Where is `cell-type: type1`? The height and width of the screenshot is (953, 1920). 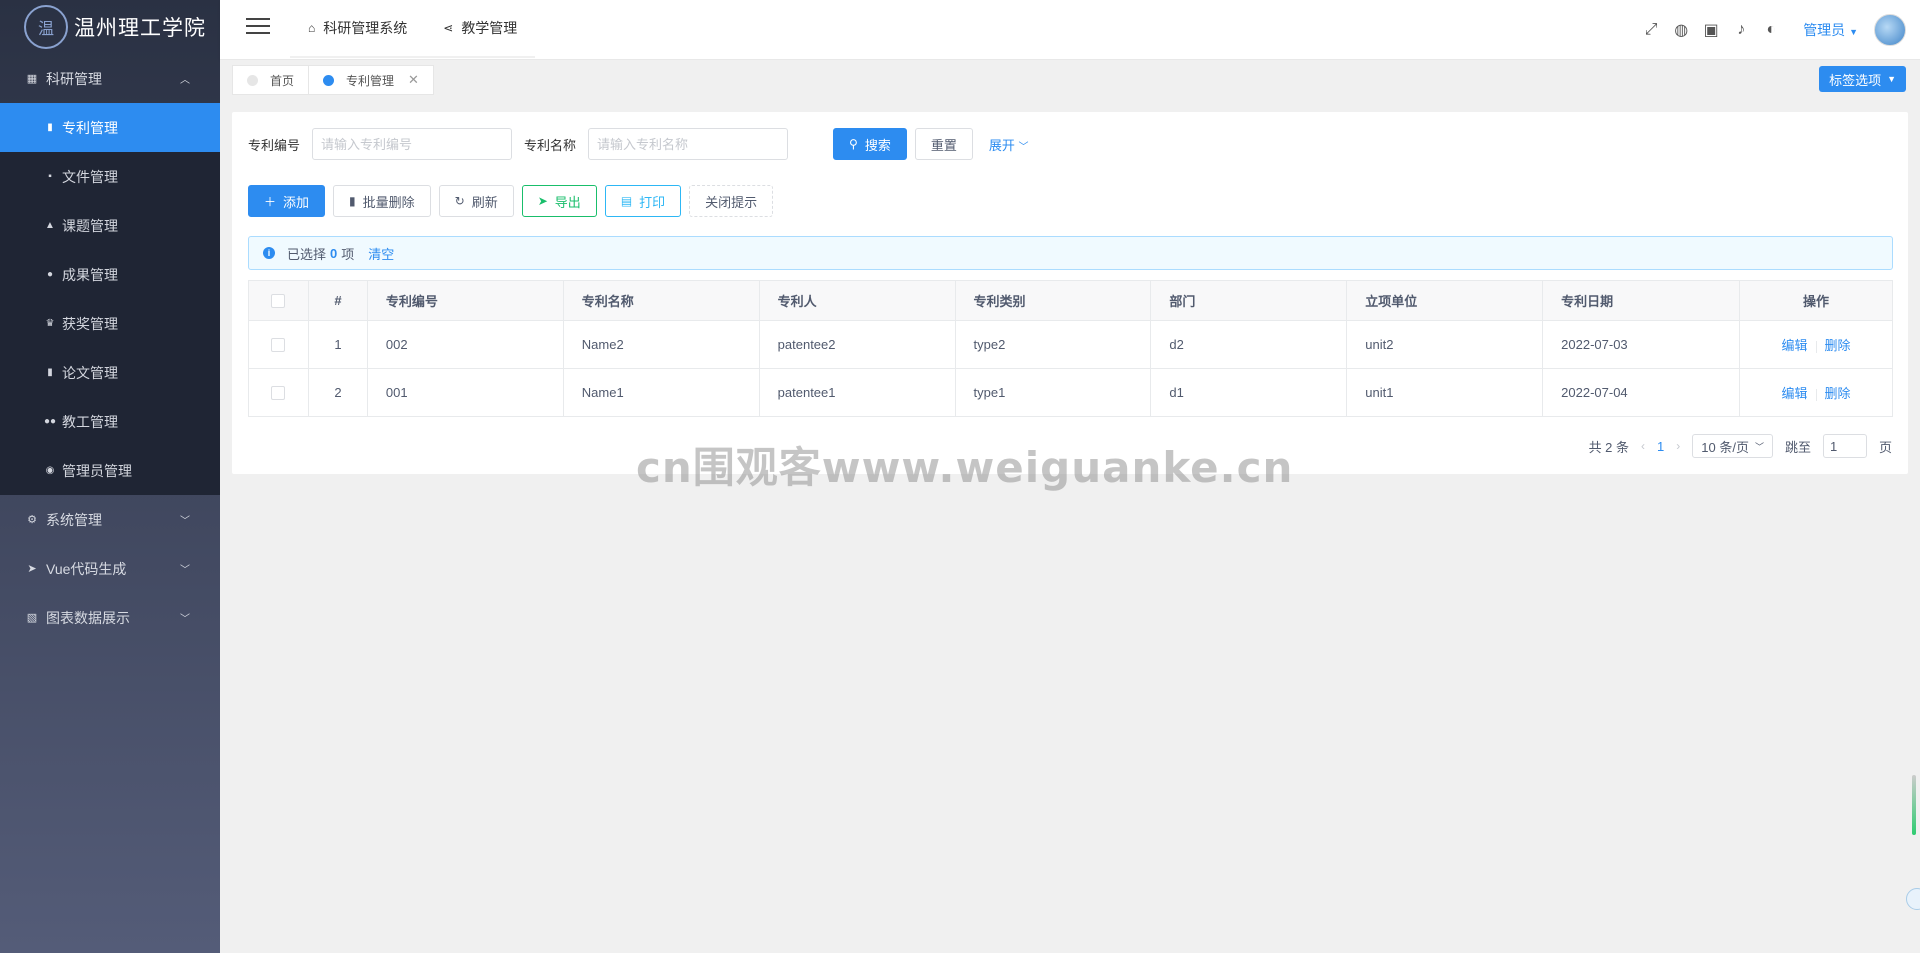 cell-type: type1 is located at coordinates (1053, 392).